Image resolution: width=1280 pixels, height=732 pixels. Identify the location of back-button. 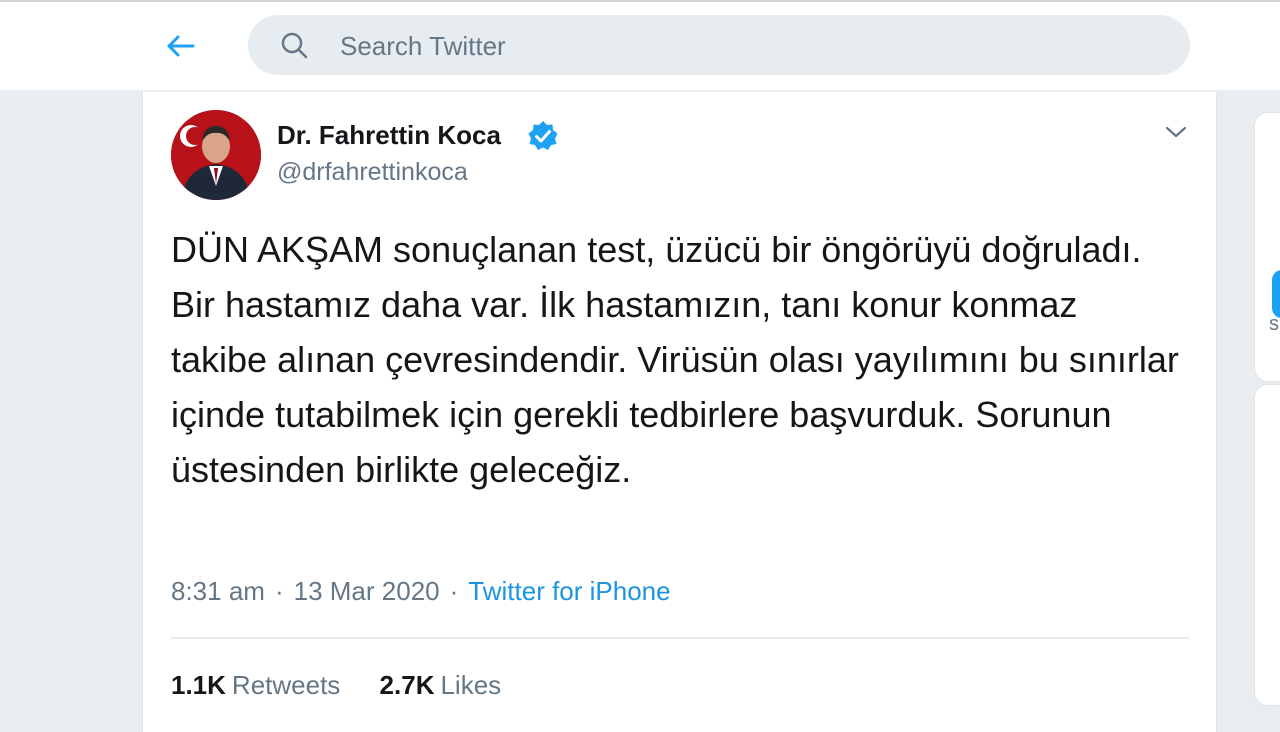
(180, 46).